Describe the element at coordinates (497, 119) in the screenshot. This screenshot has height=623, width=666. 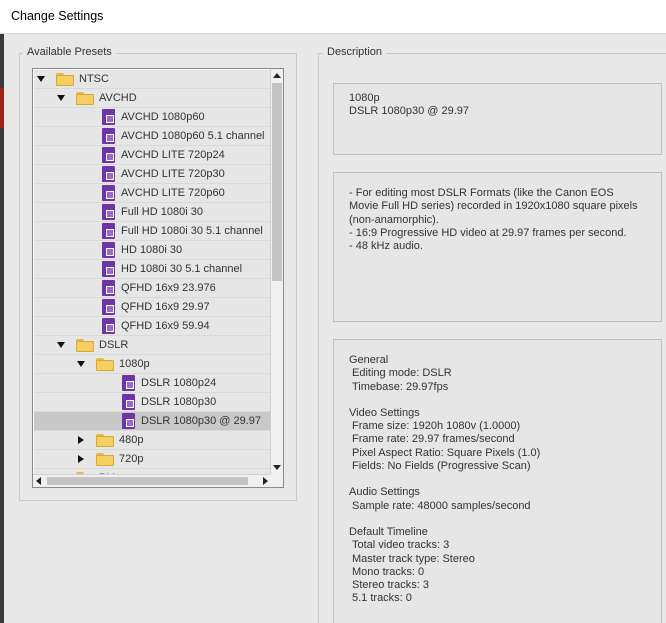
I see `description-summary-box: 1080p DSLR 1080p30 @ 29.97` at that location.